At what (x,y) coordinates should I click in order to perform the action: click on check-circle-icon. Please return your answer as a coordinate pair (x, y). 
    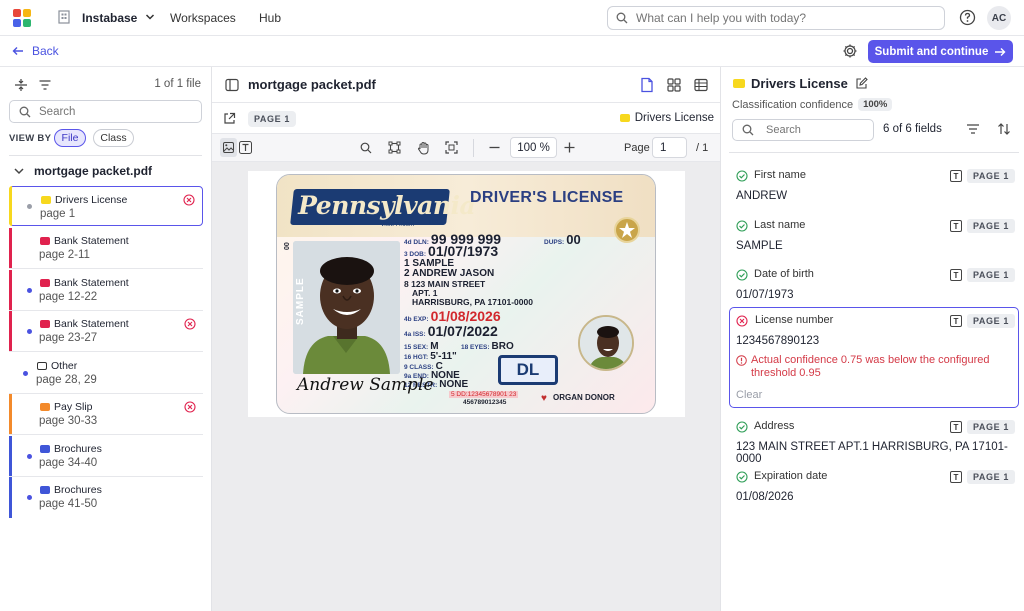
    Looking at the image, I should click on (742, 226).